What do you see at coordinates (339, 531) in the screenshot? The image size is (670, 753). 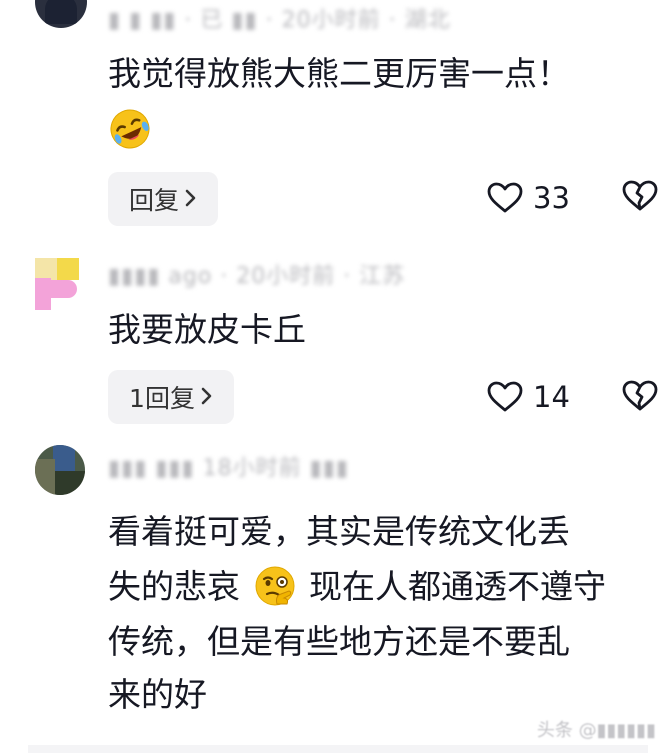 I see `comment-text-line: 看着挺可爱，其实是传统文化丢` at bounding box center [339, 531].